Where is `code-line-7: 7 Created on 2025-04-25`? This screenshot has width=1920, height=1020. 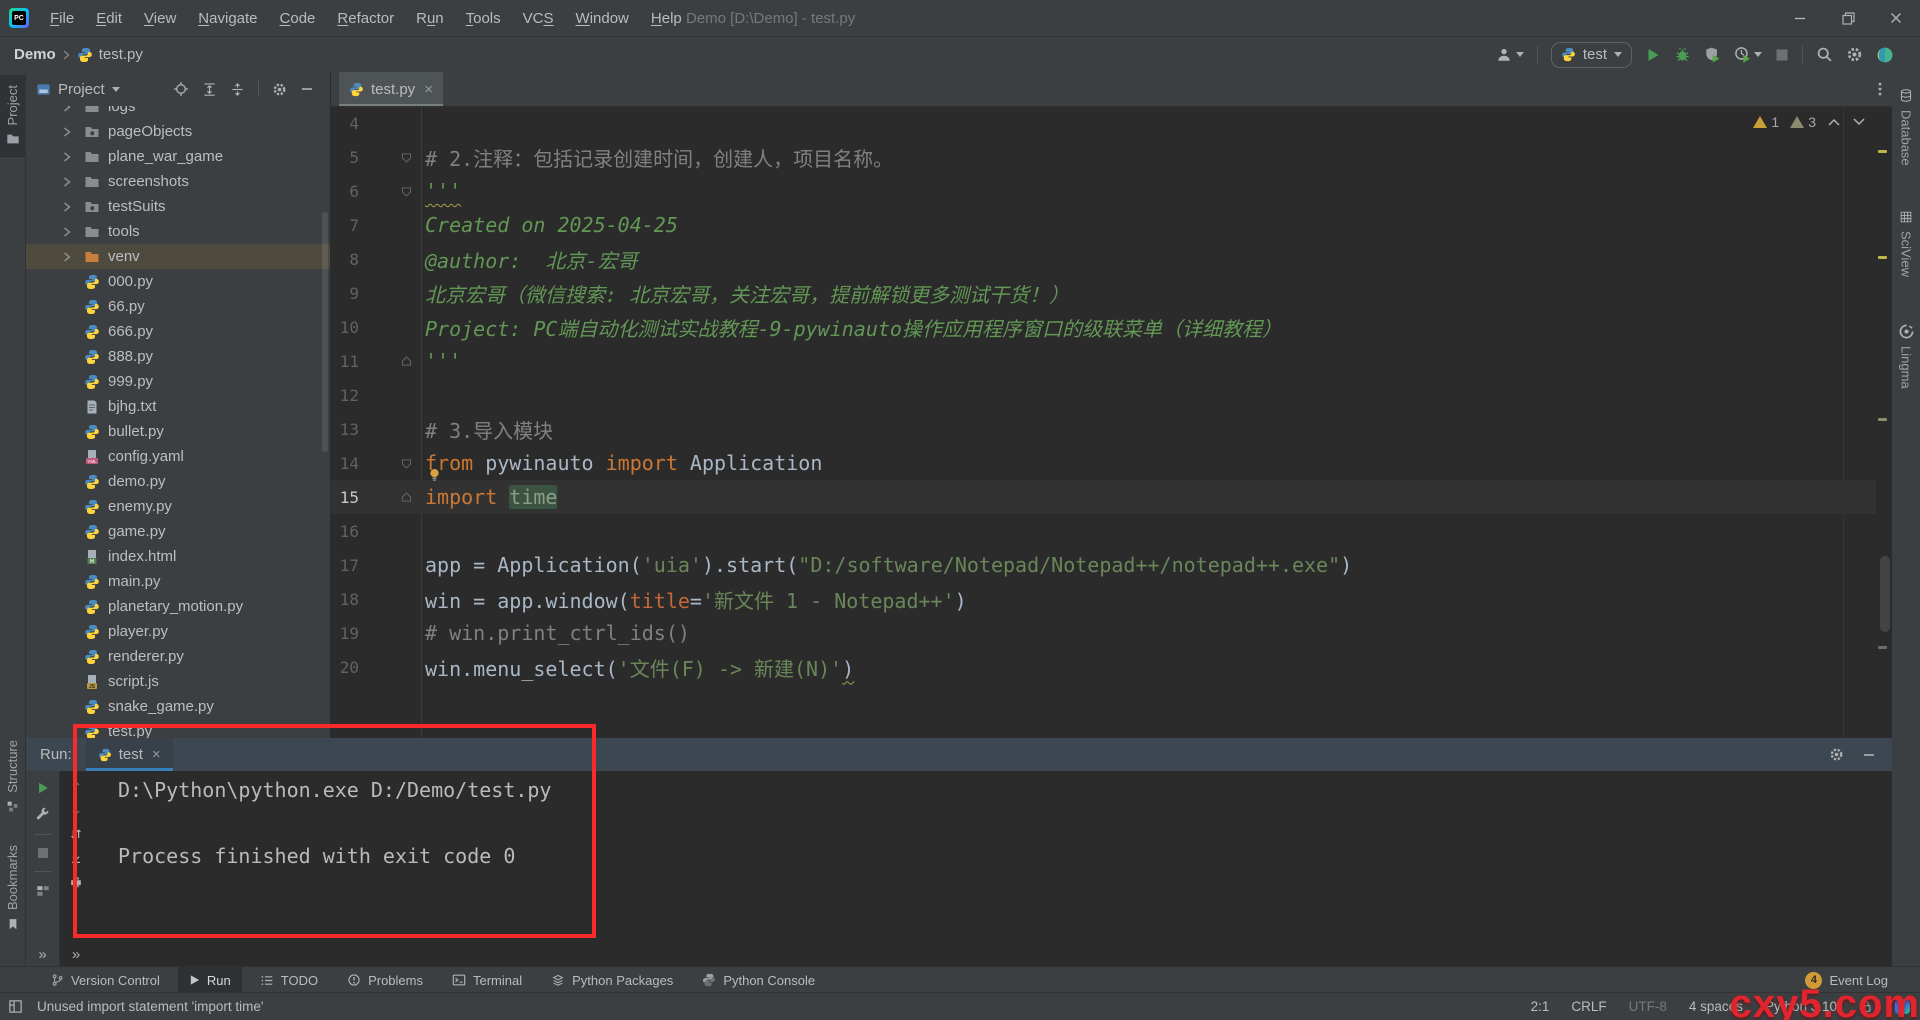
code-line-7: 7 Created on 2025-04-25 is located at coordinates (1103, 225).